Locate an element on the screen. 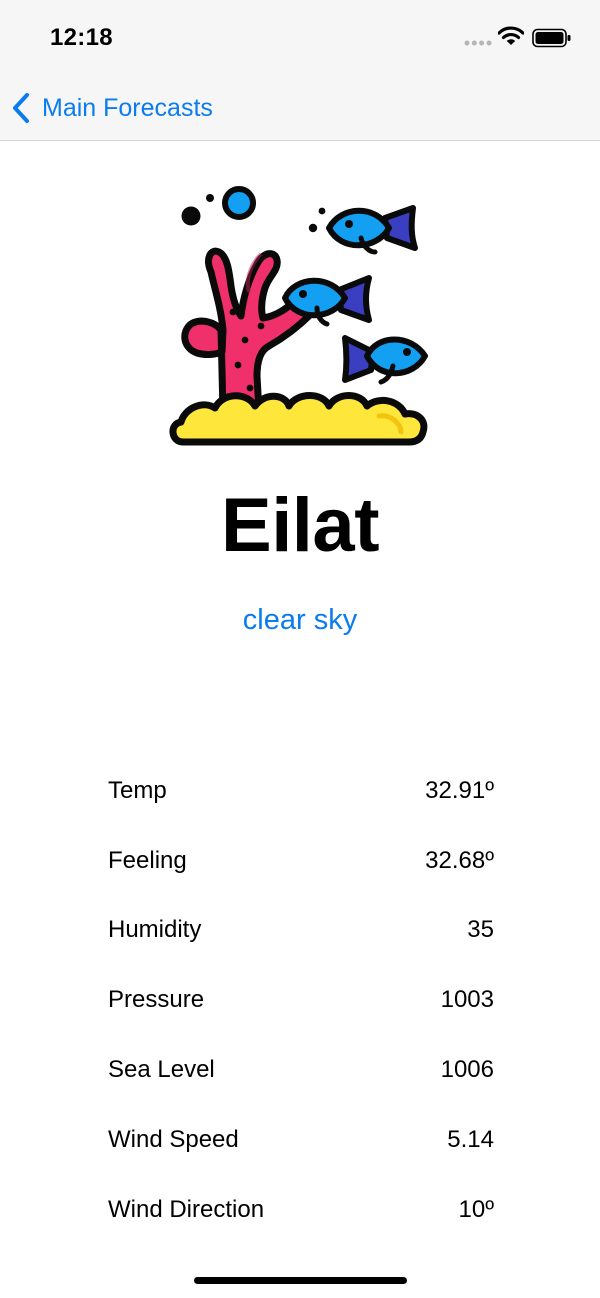  back-button: Main Forecasts is located at coordinates (111, 108).